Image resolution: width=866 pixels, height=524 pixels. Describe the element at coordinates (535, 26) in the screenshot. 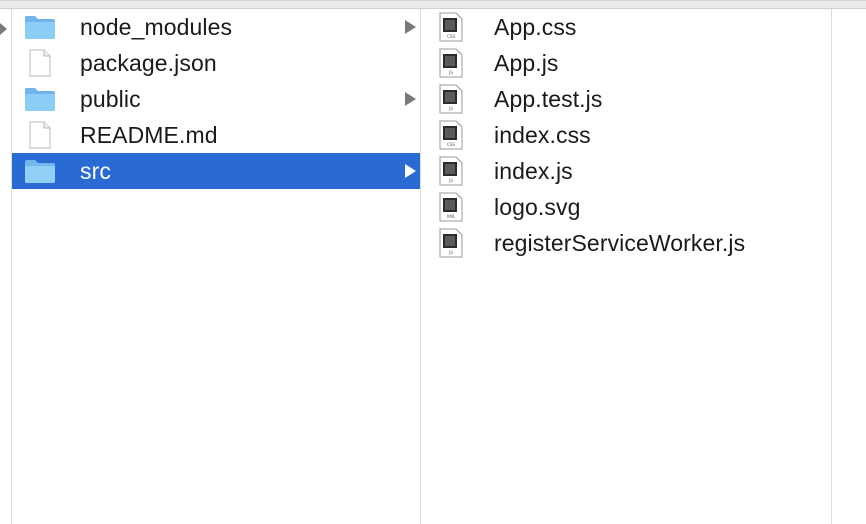

I see `item-label: App.css` at that location.